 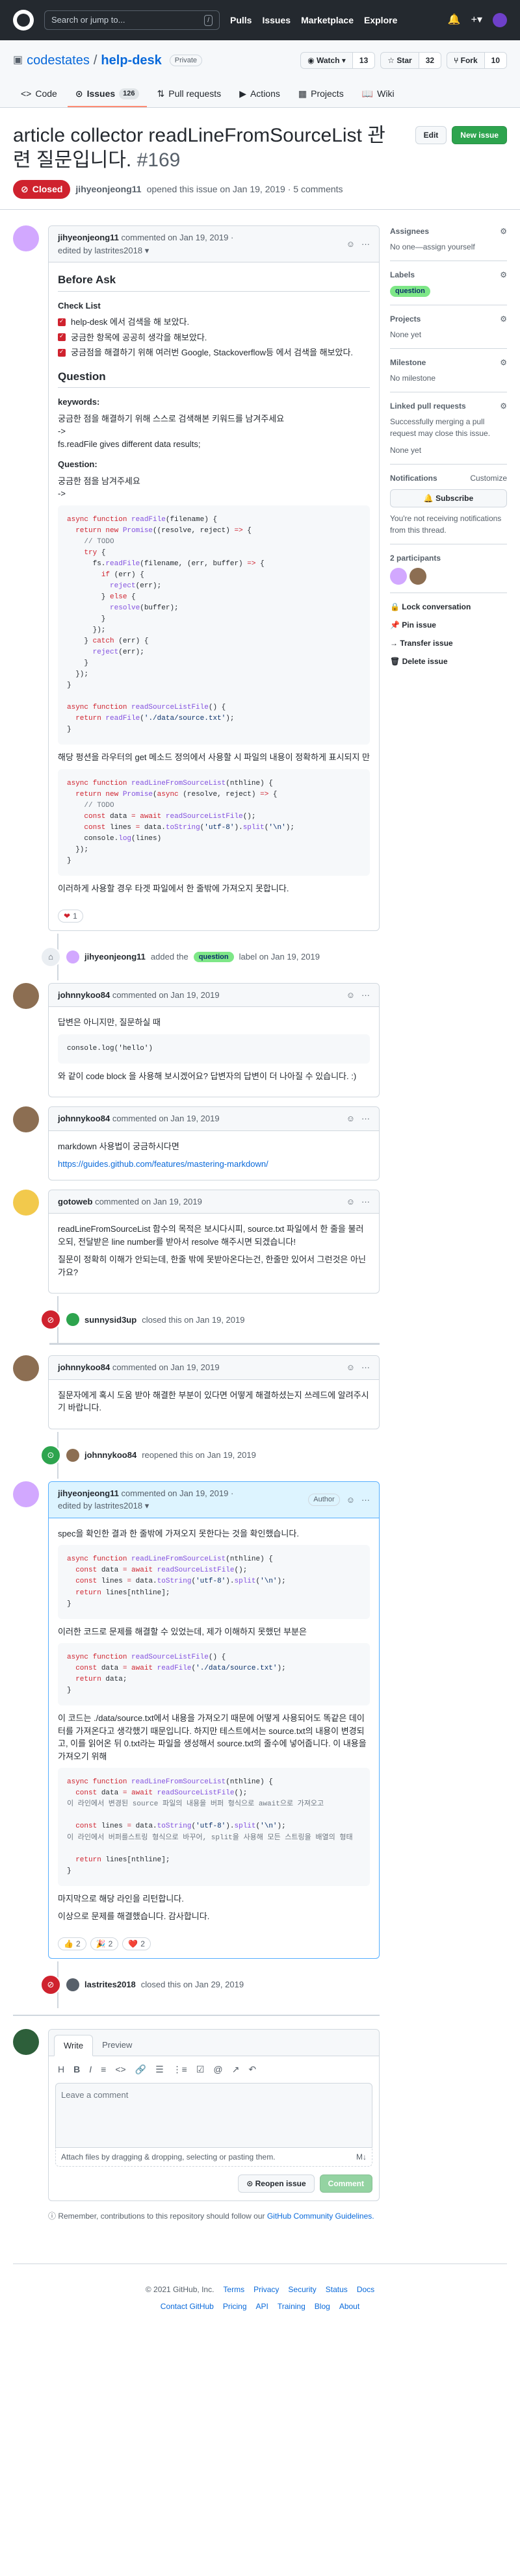 What do you see at coordinates (381, 20) in the screenshot?
I see `nav-explore: Explore` at bounding box center [381, 20].